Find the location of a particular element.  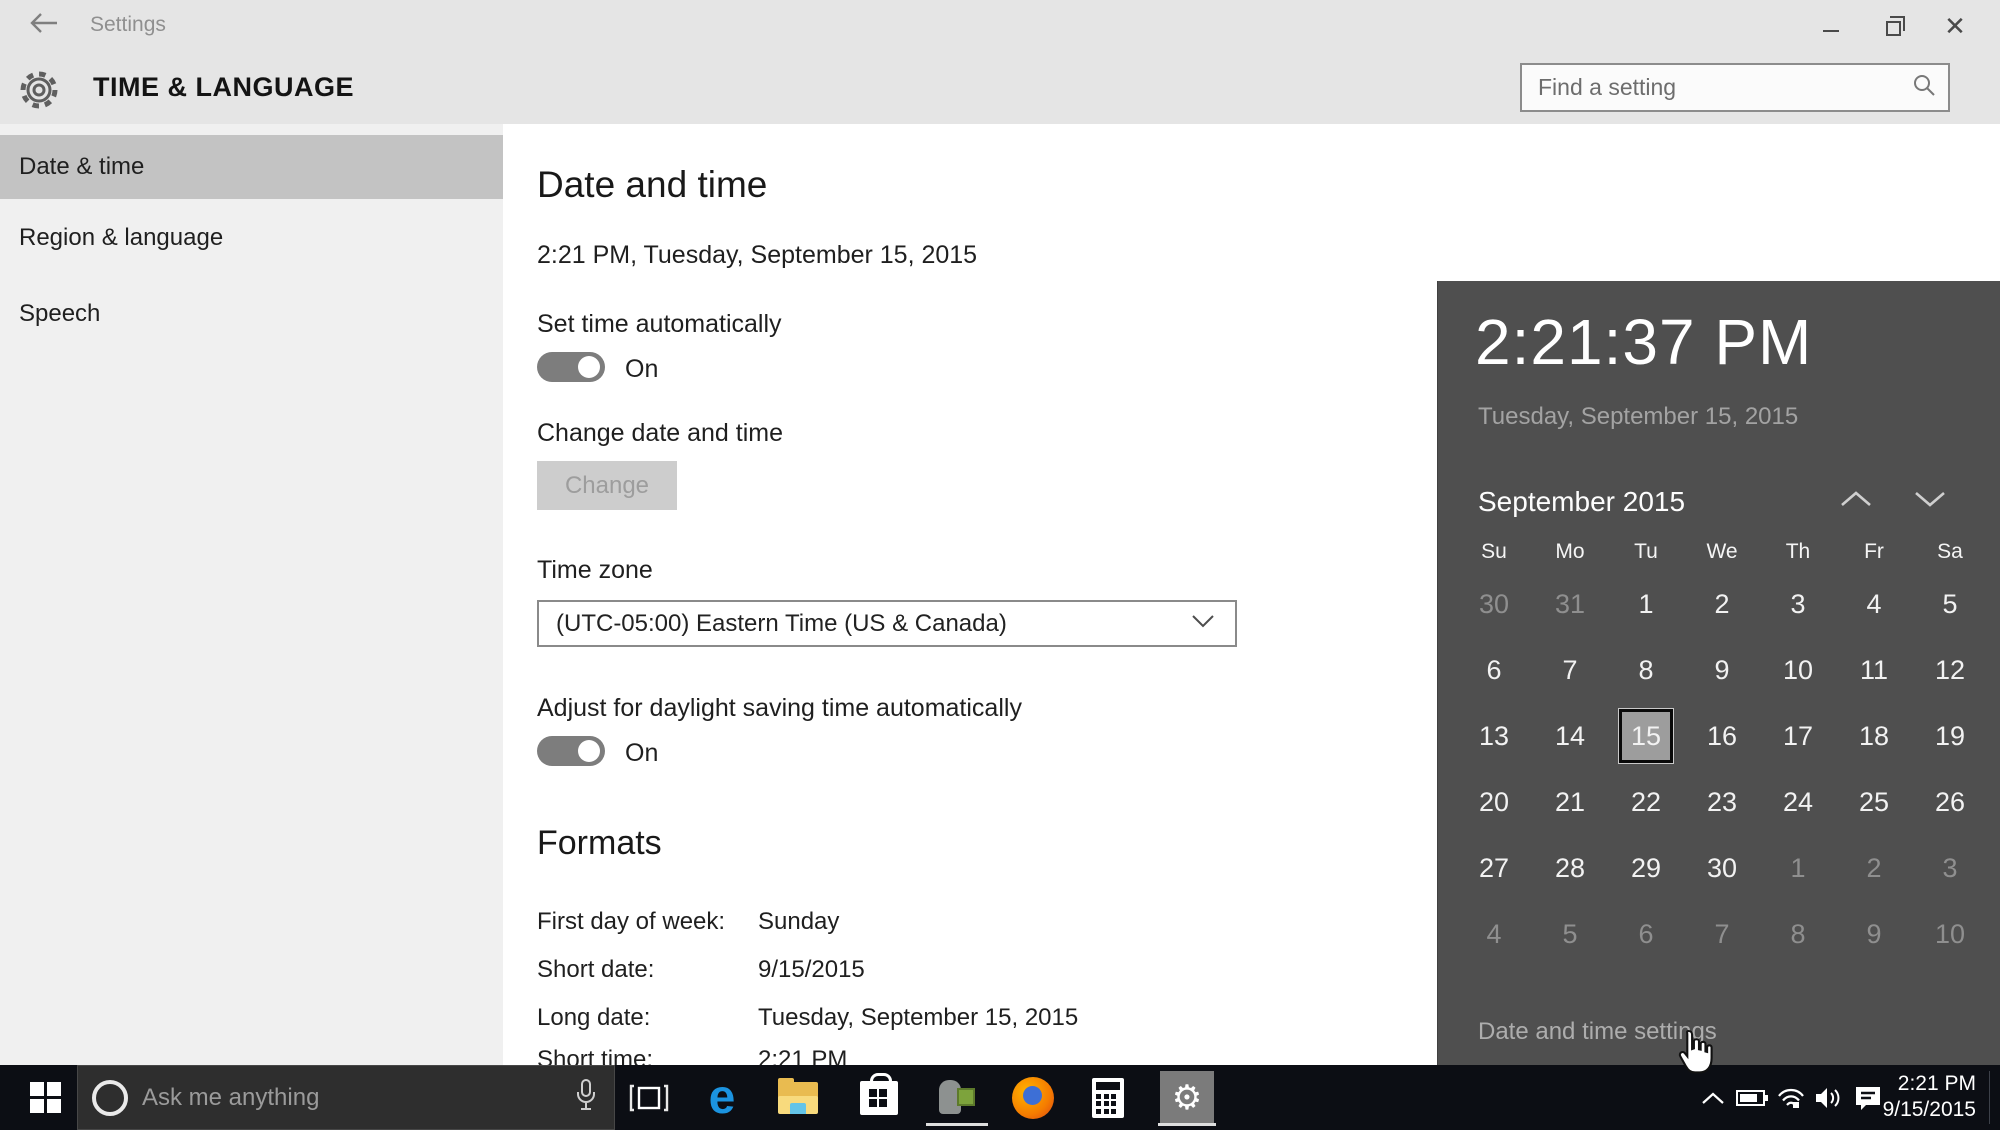

calendar-day: 20 is located at coordinates (1494, 802).